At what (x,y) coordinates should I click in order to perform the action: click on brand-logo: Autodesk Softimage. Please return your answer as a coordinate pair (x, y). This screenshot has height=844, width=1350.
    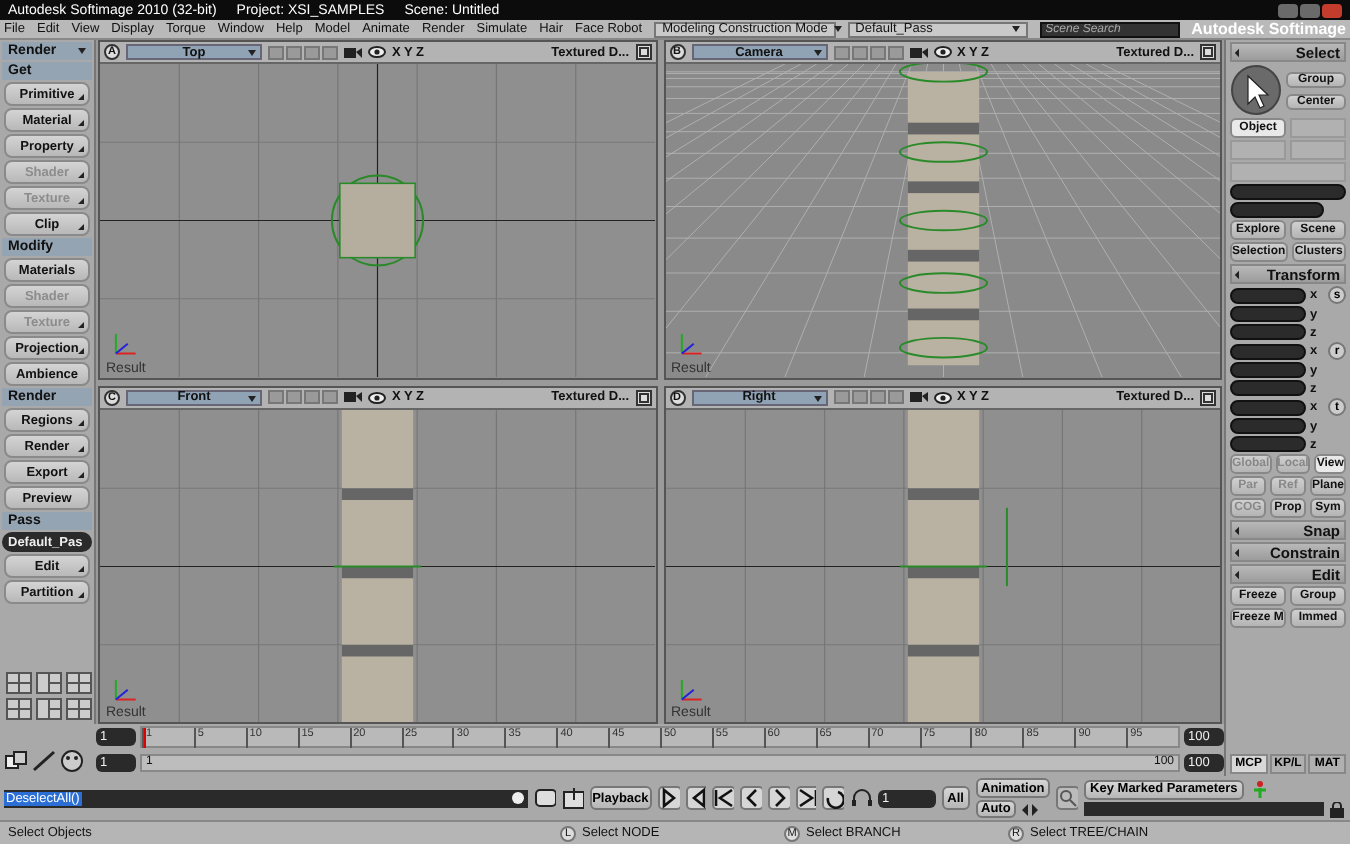
    Looking at the image, I should click on (1268, 29).